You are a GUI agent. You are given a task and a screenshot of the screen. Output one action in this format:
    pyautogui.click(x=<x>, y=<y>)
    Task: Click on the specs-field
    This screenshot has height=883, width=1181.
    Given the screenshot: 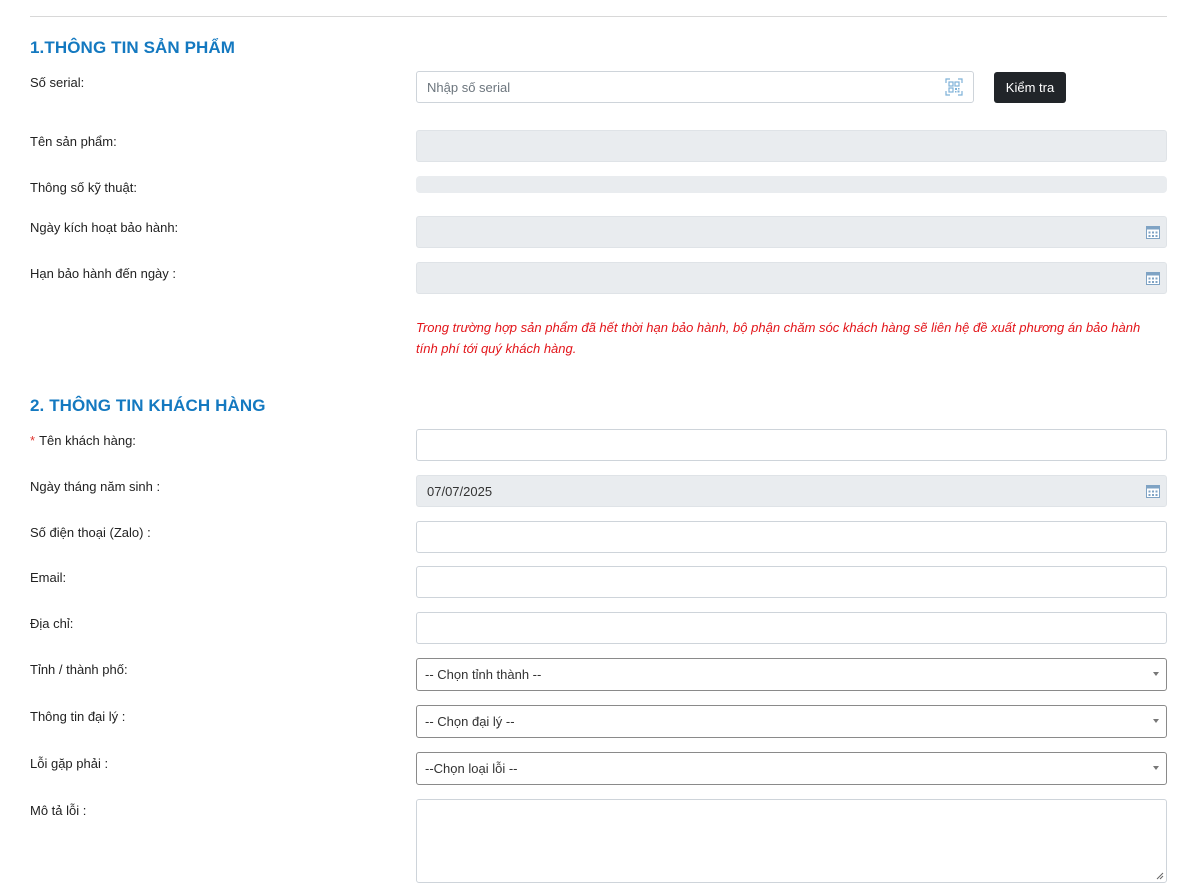 What is the action you would take?
    pyautogui.click(x=791, y=184)
    